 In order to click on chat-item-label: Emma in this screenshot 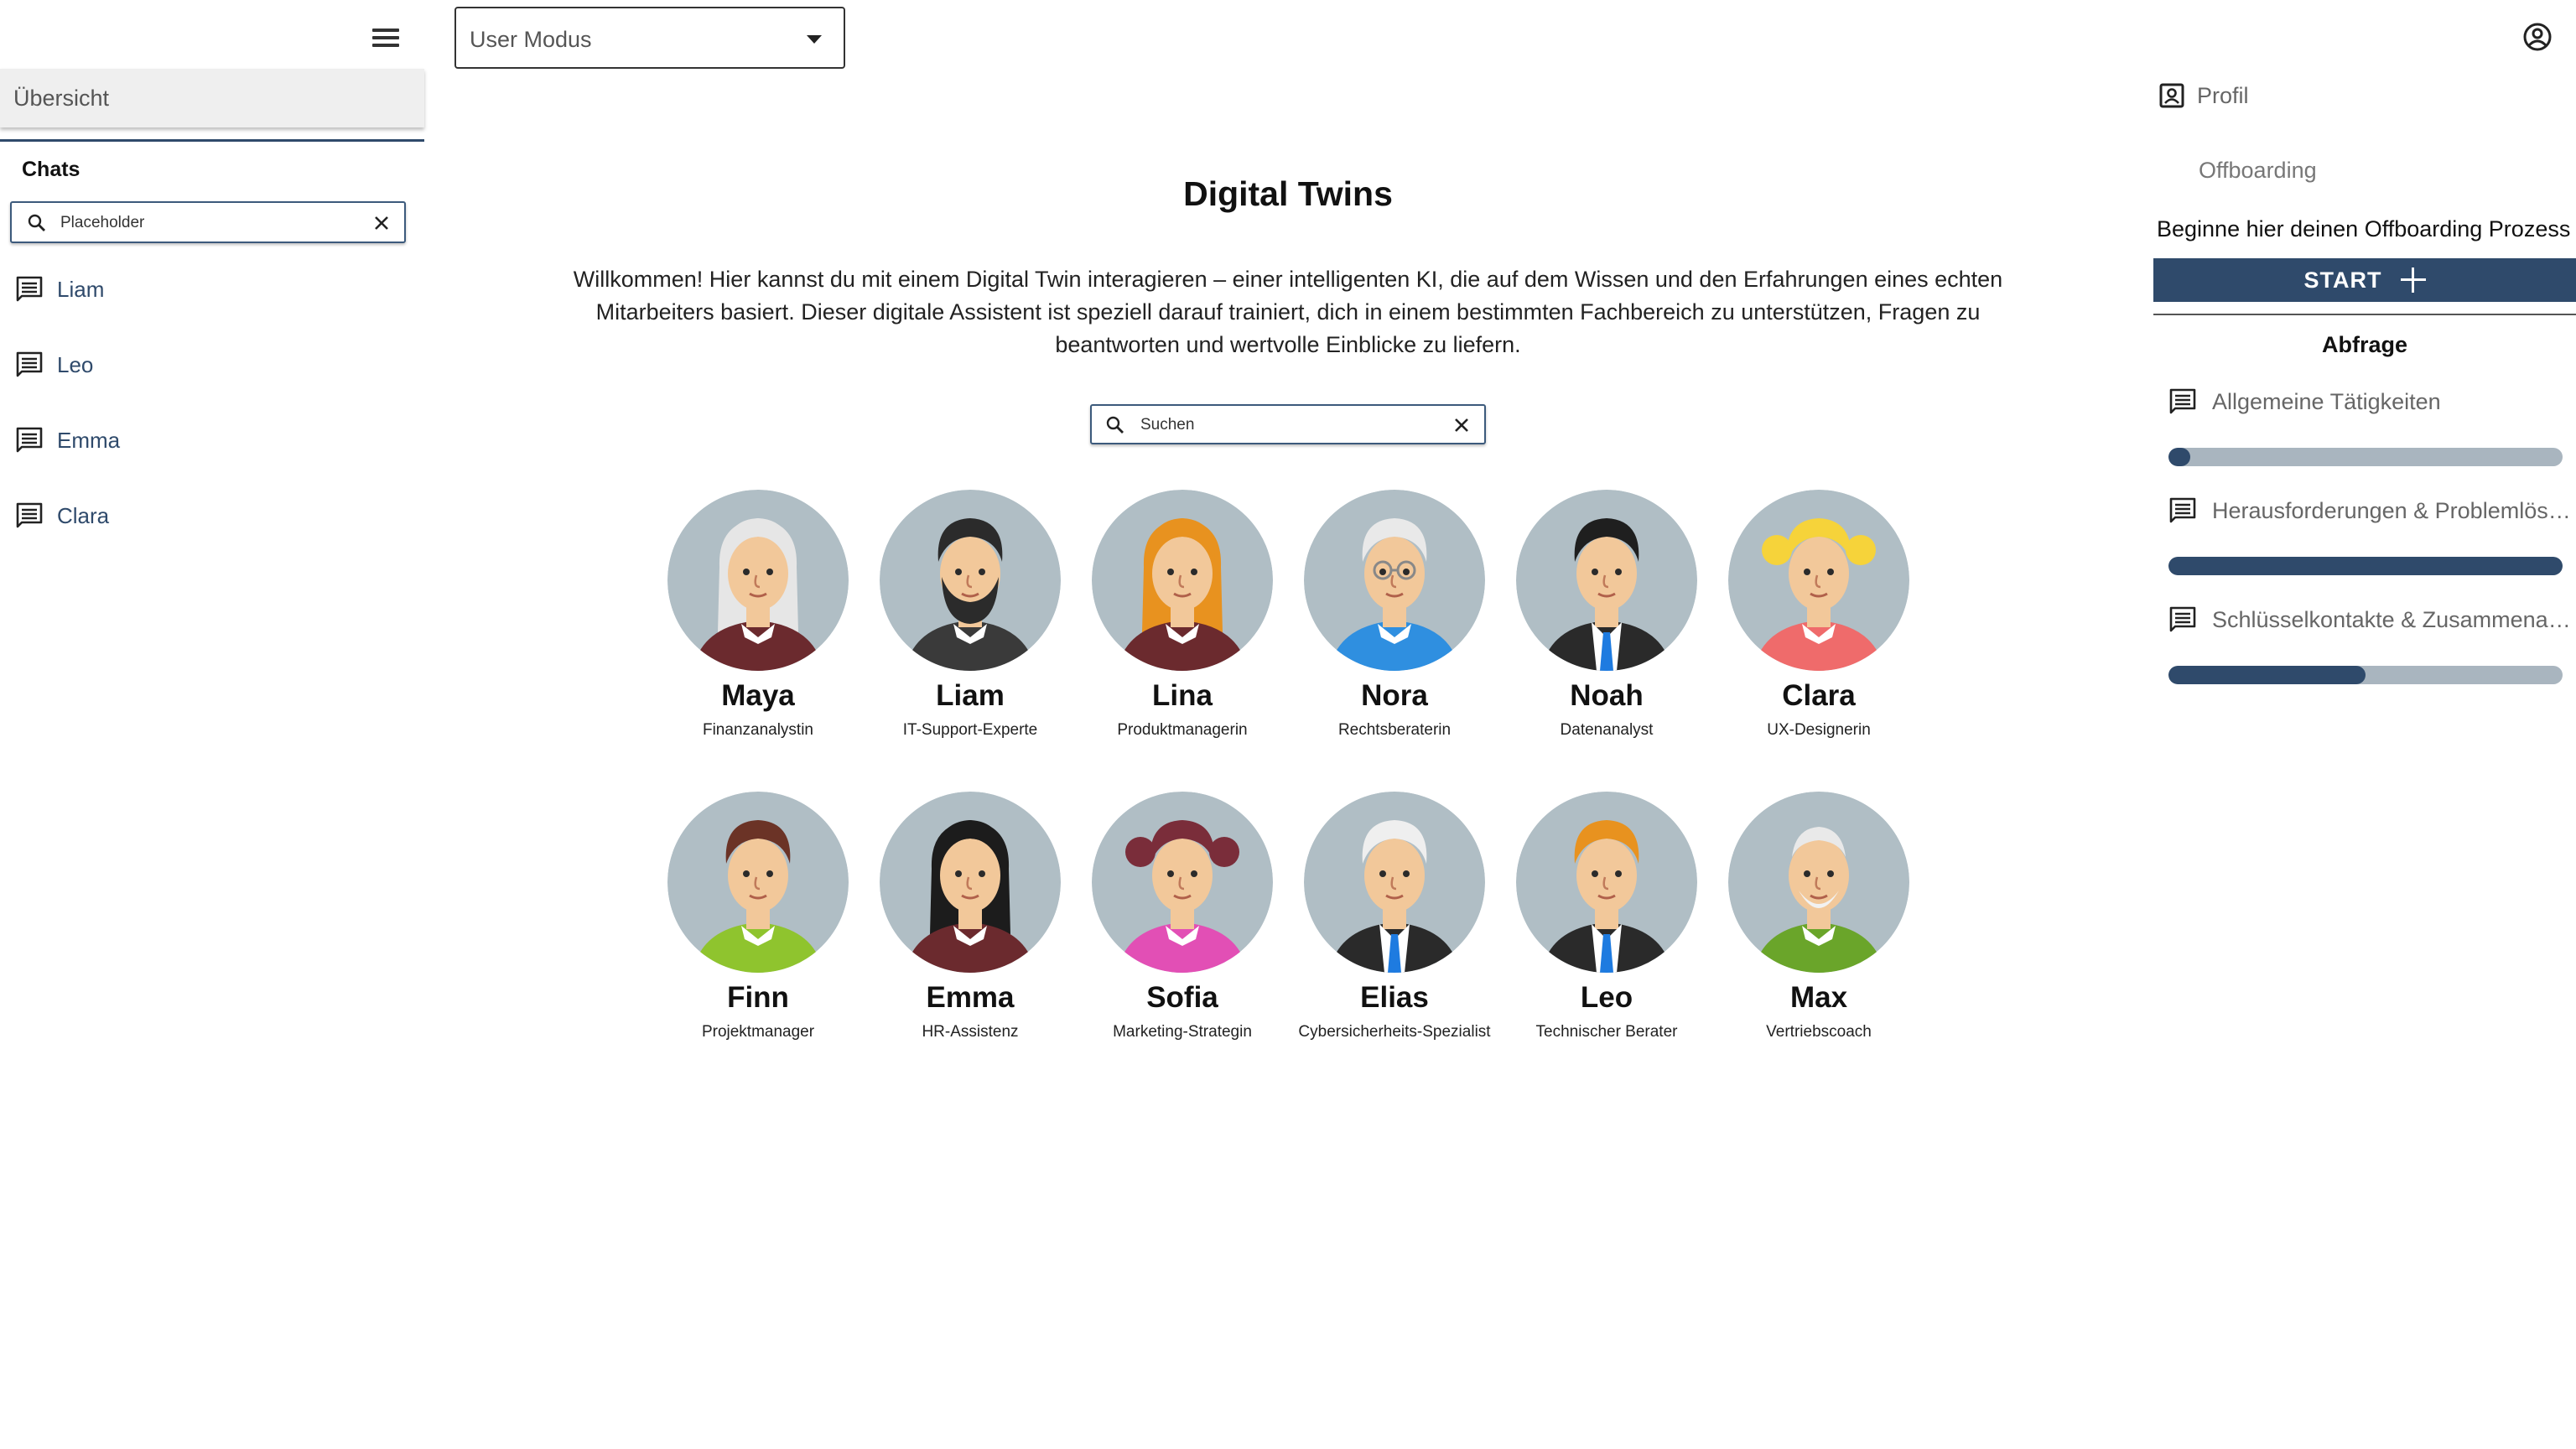, I will do `click(89, 440)`.